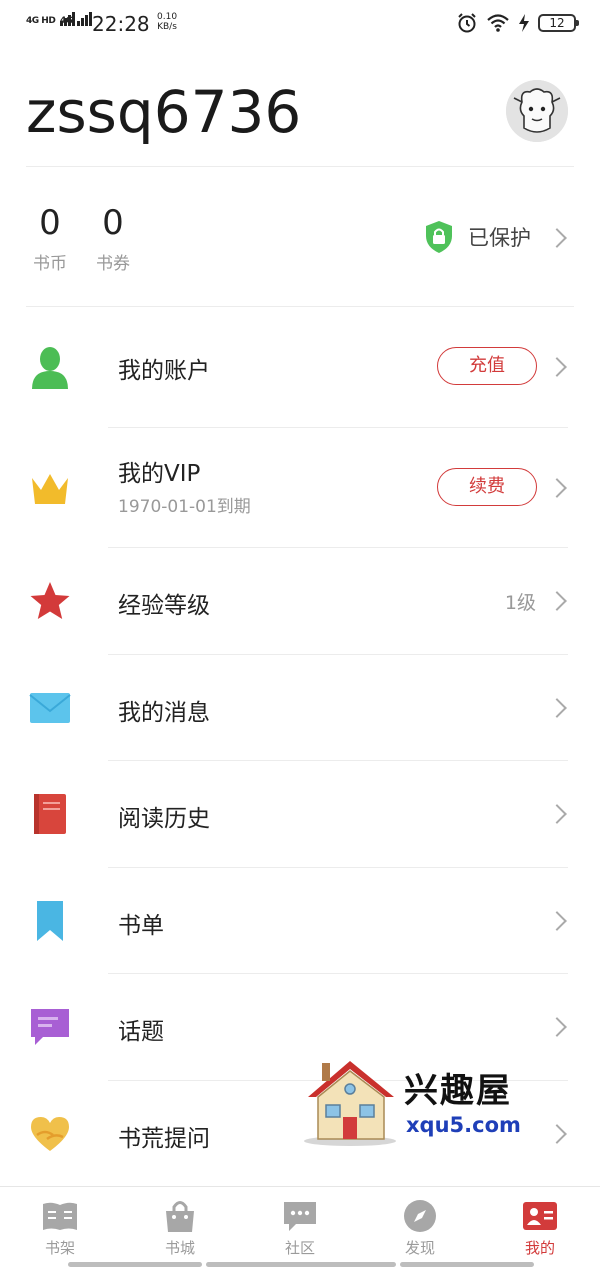 This screenshot has height=1267, width=600. Describe the element at coordinates (487, 366) in the screenshot. I see `recharge-button: 充值` at that location.